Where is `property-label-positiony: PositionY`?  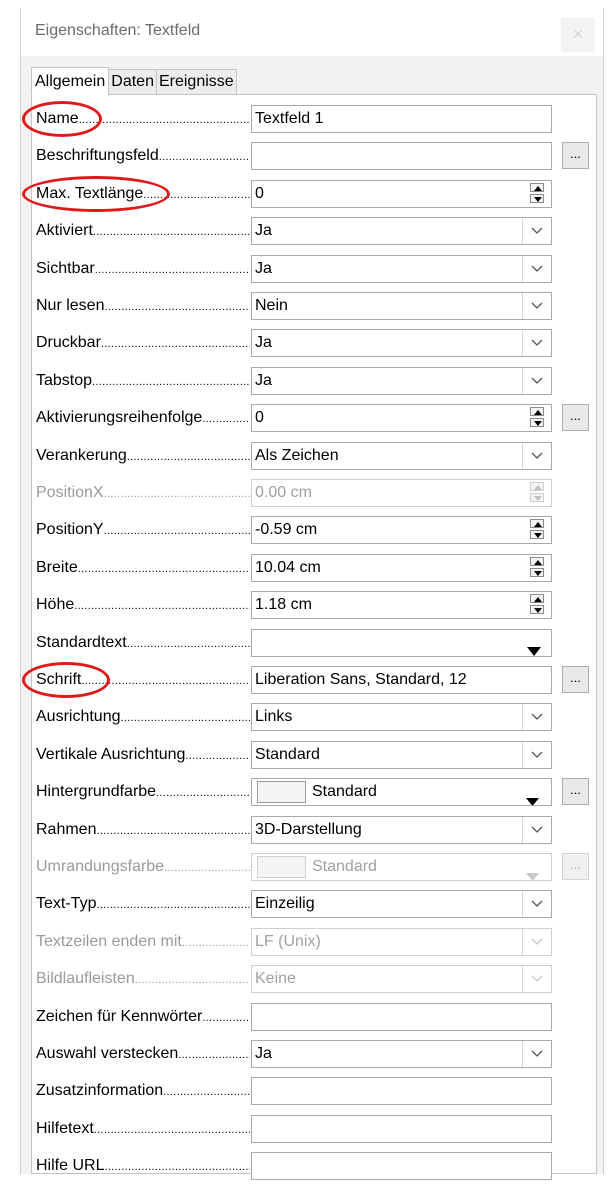
property-label-positiony: PositionY is located at coordinates (143, 530).